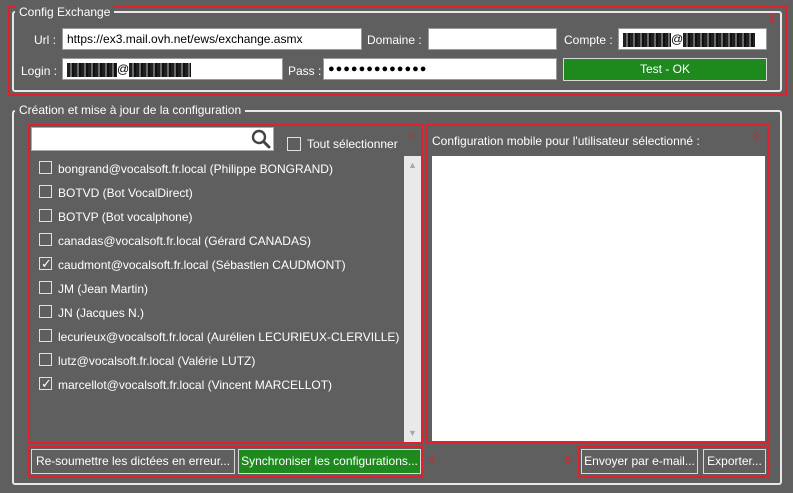 The height and width of the screenshot is (493, 793). I want to click on user-search-input, so click(152, 139).